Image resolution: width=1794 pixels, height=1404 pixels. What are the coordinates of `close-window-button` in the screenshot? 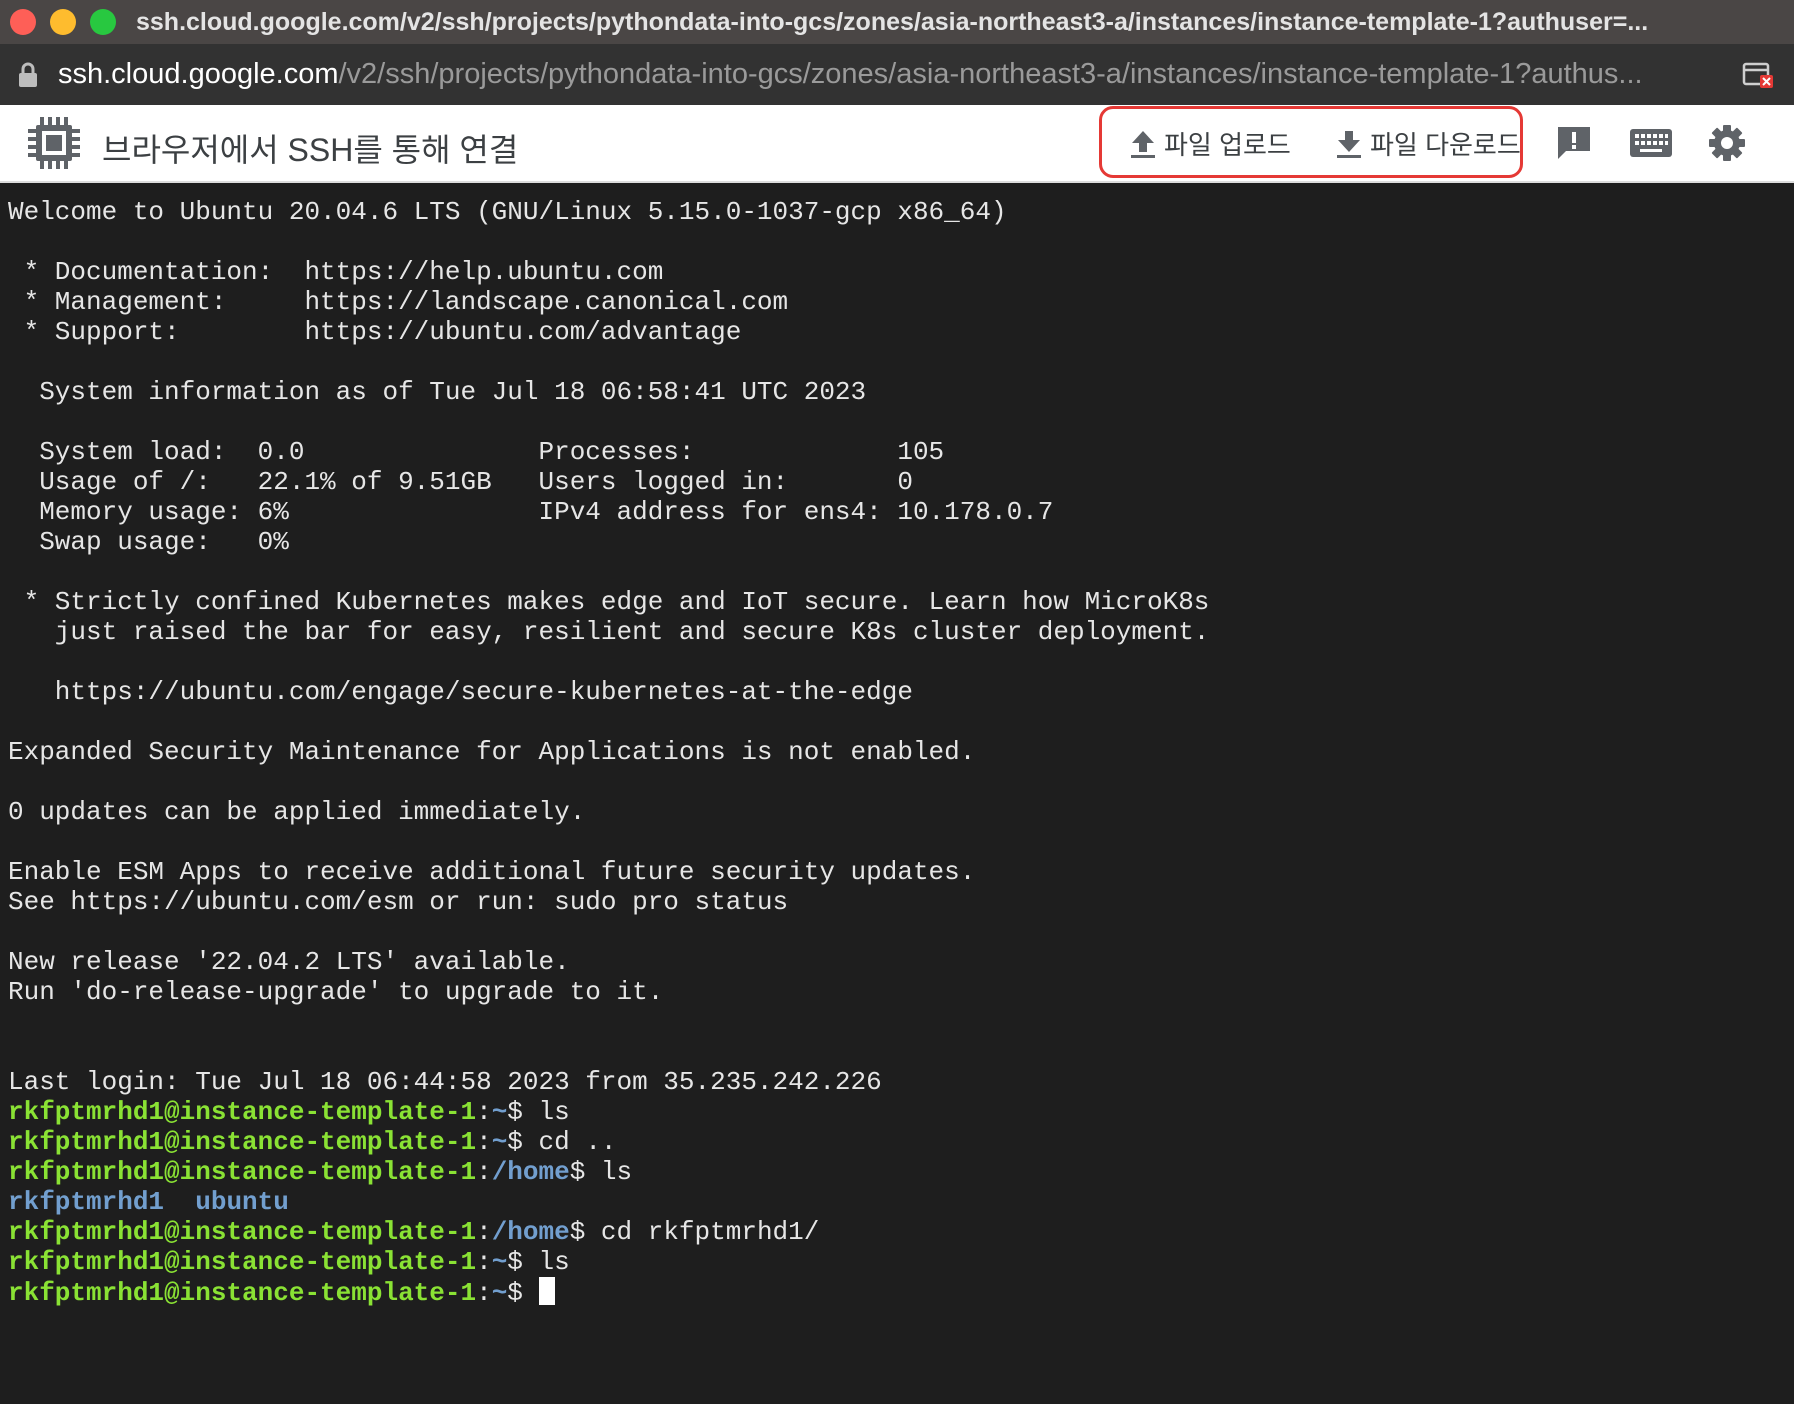 It's located at (23, 22).